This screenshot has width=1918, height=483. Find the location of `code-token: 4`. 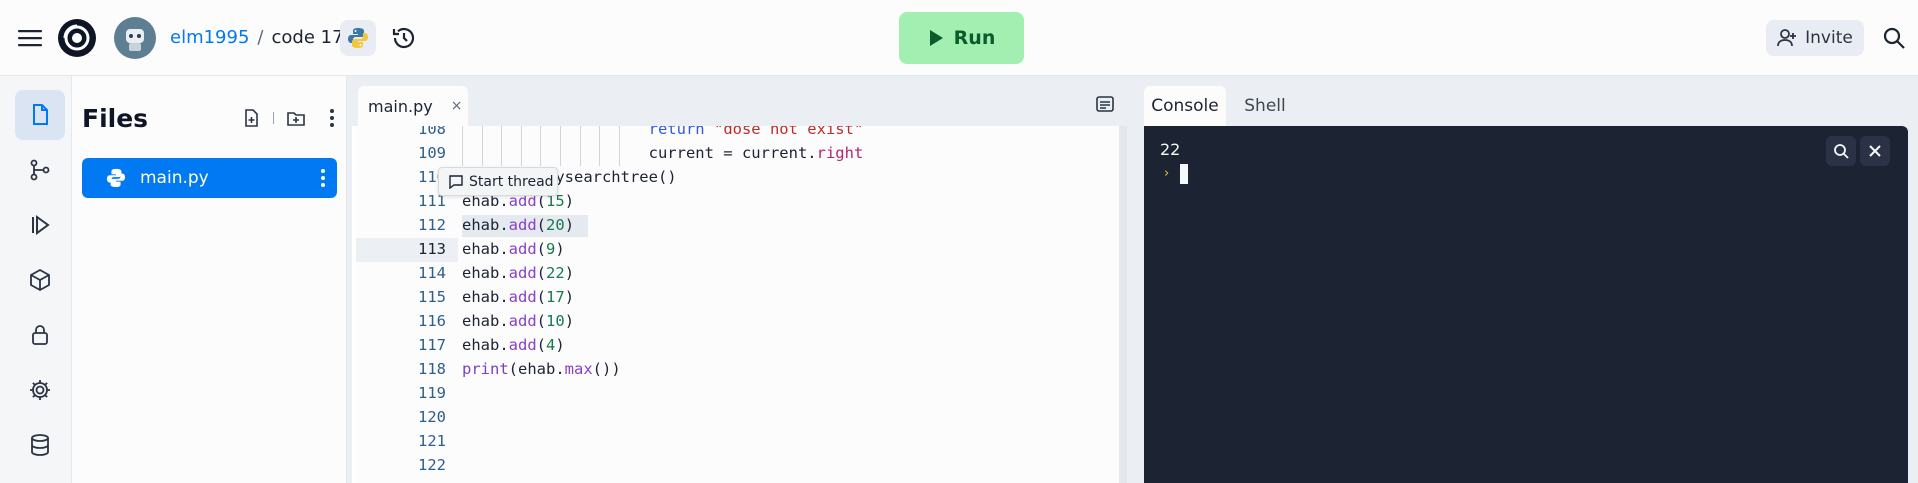

code-token: 4 is located at coordinates (551, 345).